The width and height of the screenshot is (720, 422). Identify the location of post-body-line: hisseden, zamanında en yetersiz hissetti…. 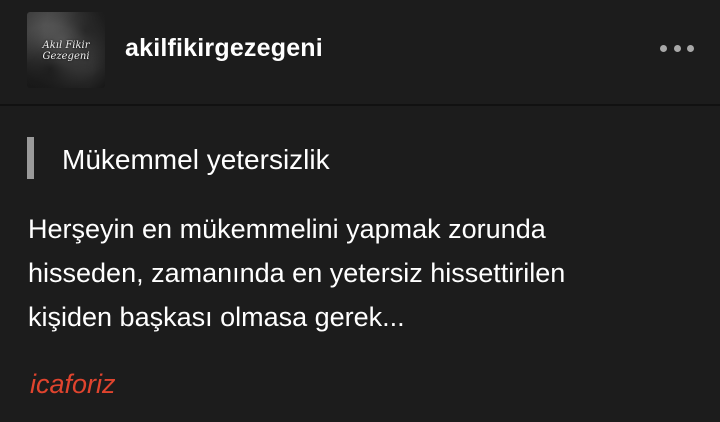
(297, 273).